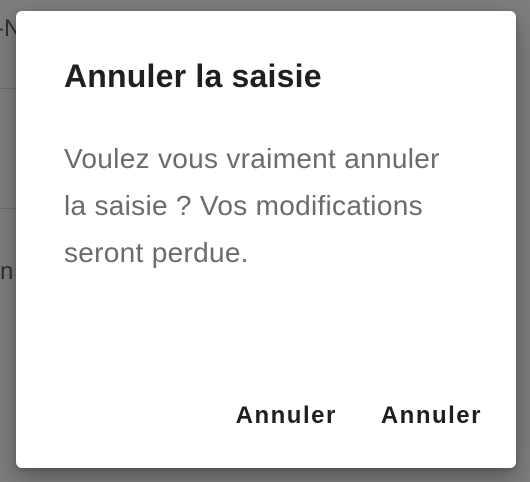  What do you see at coordinates (7, 271) in the screenshot?
I see `background-text-fragment: n` at bounding box center [7, 271].